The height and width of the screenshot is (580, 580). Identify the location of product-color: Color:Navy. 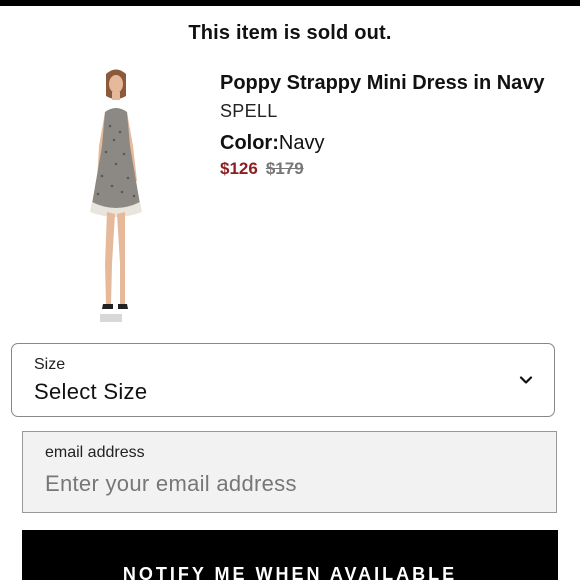
(272, 143).